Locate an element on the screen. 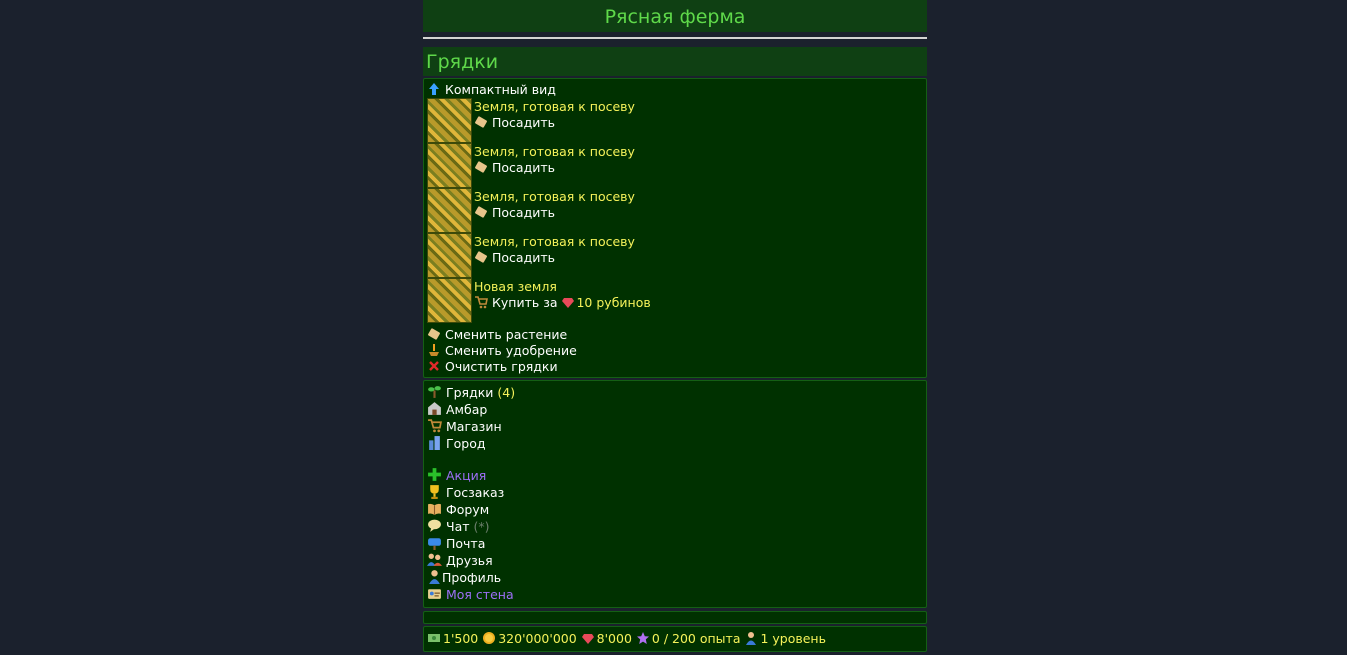 The width and height of the screenshot is (1347, 655). nav-shop-label: Магазин is located at coordinates (474, 426).